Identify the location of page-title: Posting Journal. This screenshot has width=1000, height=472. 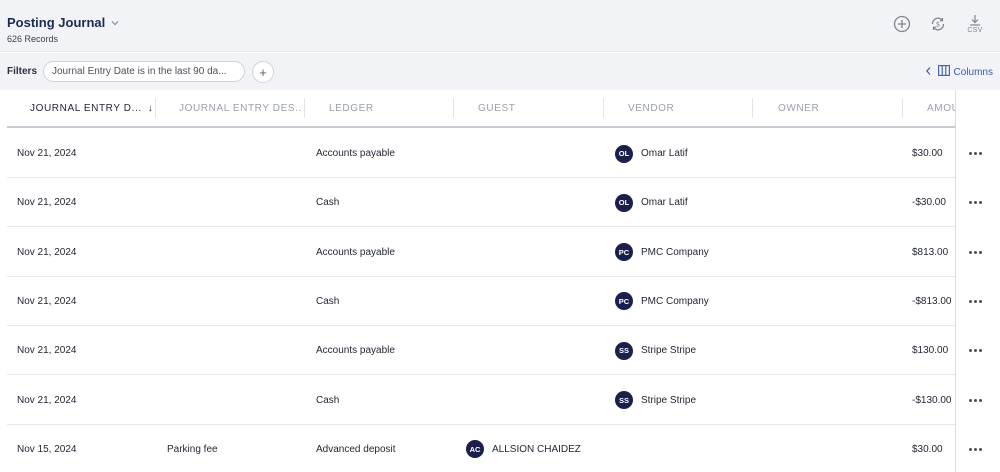
(56, 22).